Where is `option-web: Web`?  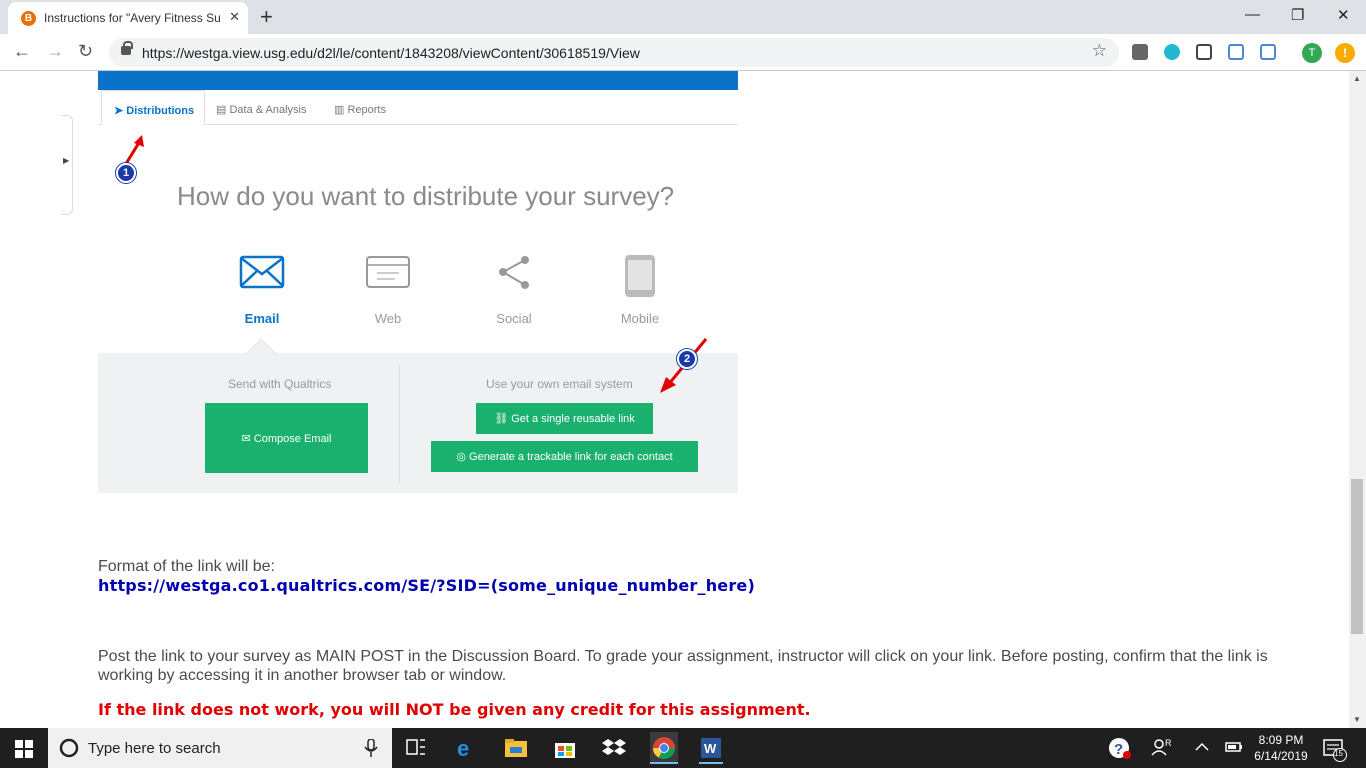
option-web: Web is located at coordinates (388, 290).